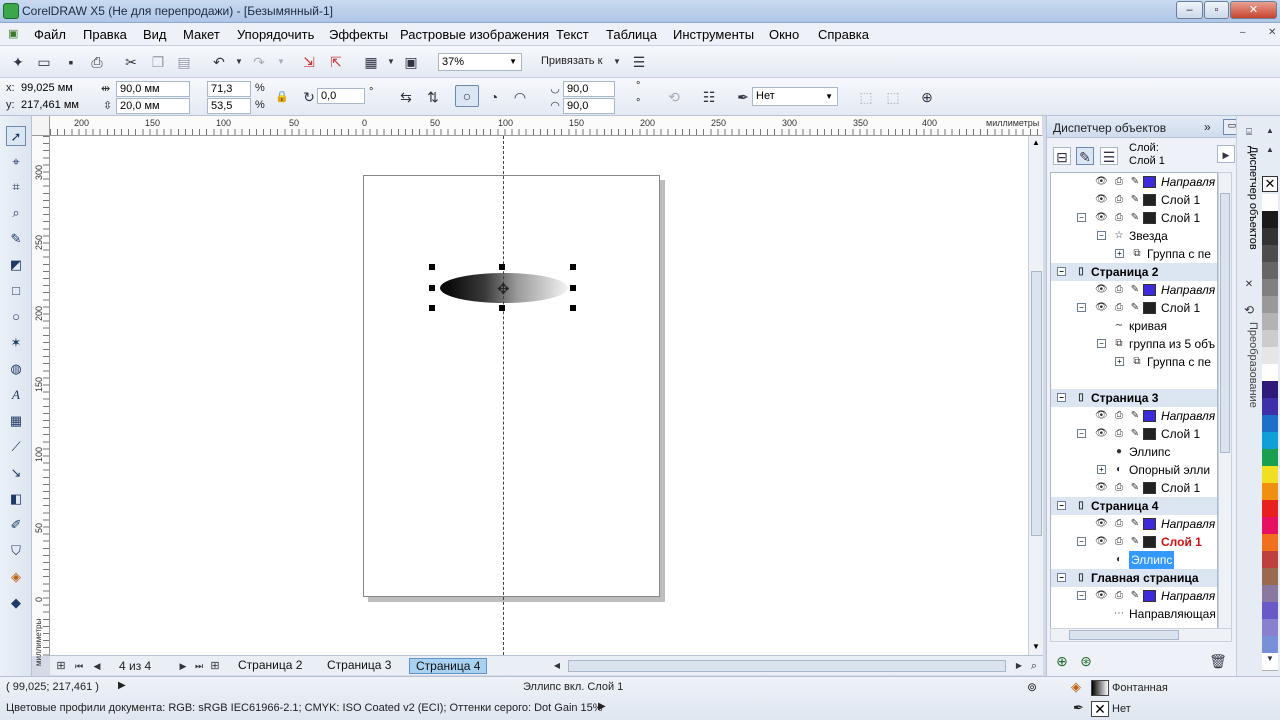 Image resolution: width=1280 pixels, height=720 pixels. I want to click on menu-window: Окно, so click(784, 34).